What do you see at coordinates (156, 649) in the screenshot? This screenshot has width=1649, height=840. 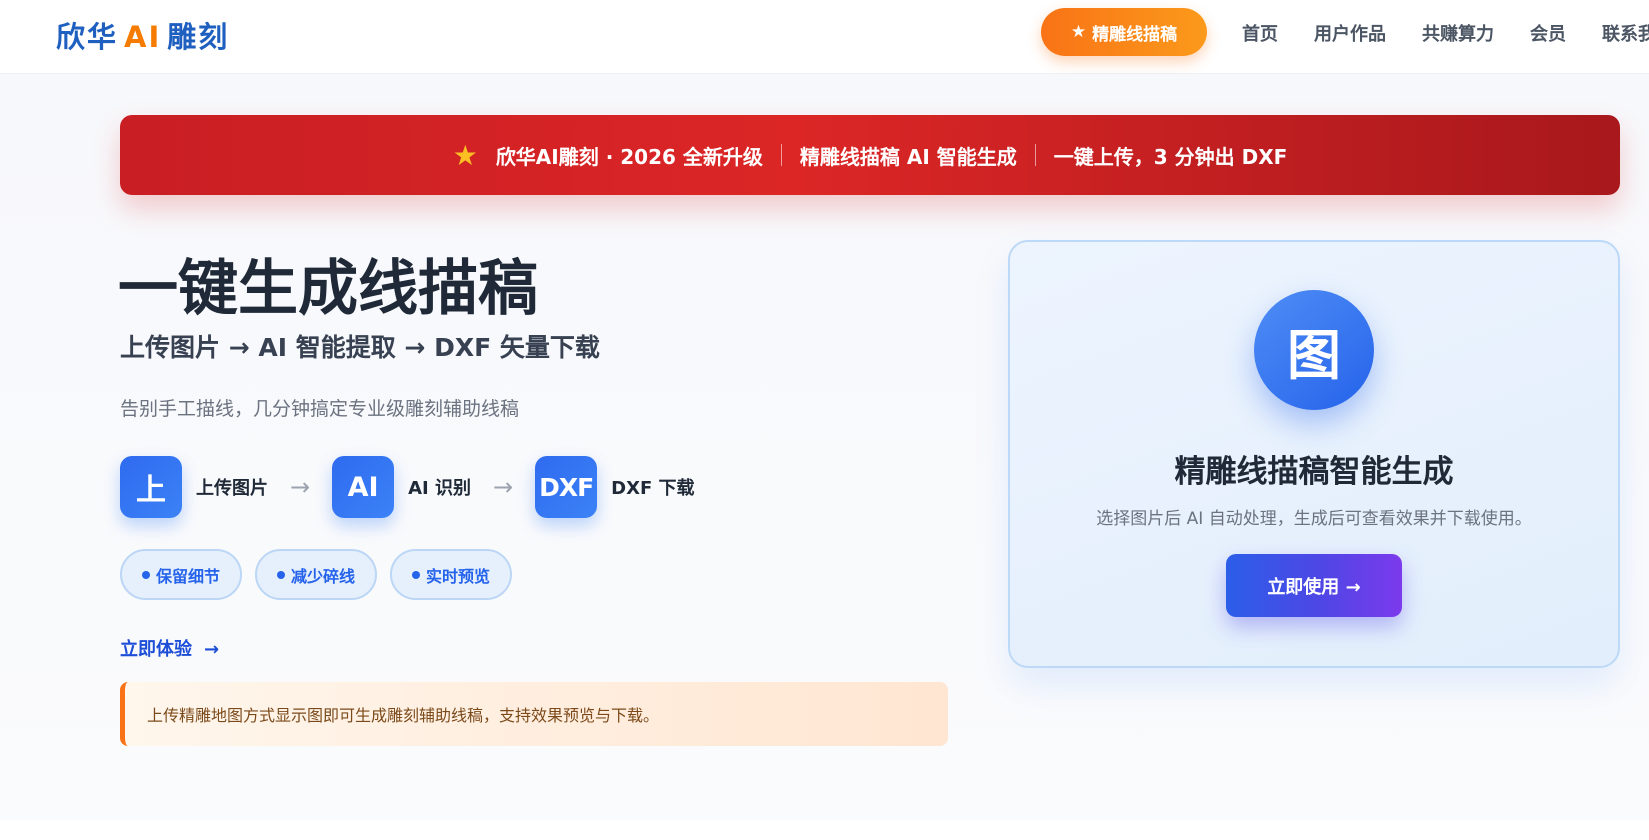 I see `try-now-label: 立即体验` at bounding box center [156, 649].